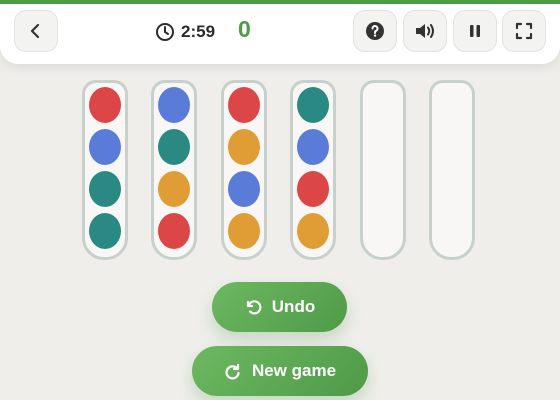 The width and height of the screenshot is (560, 400). I want to click on pause-icon, so click(475, 31).